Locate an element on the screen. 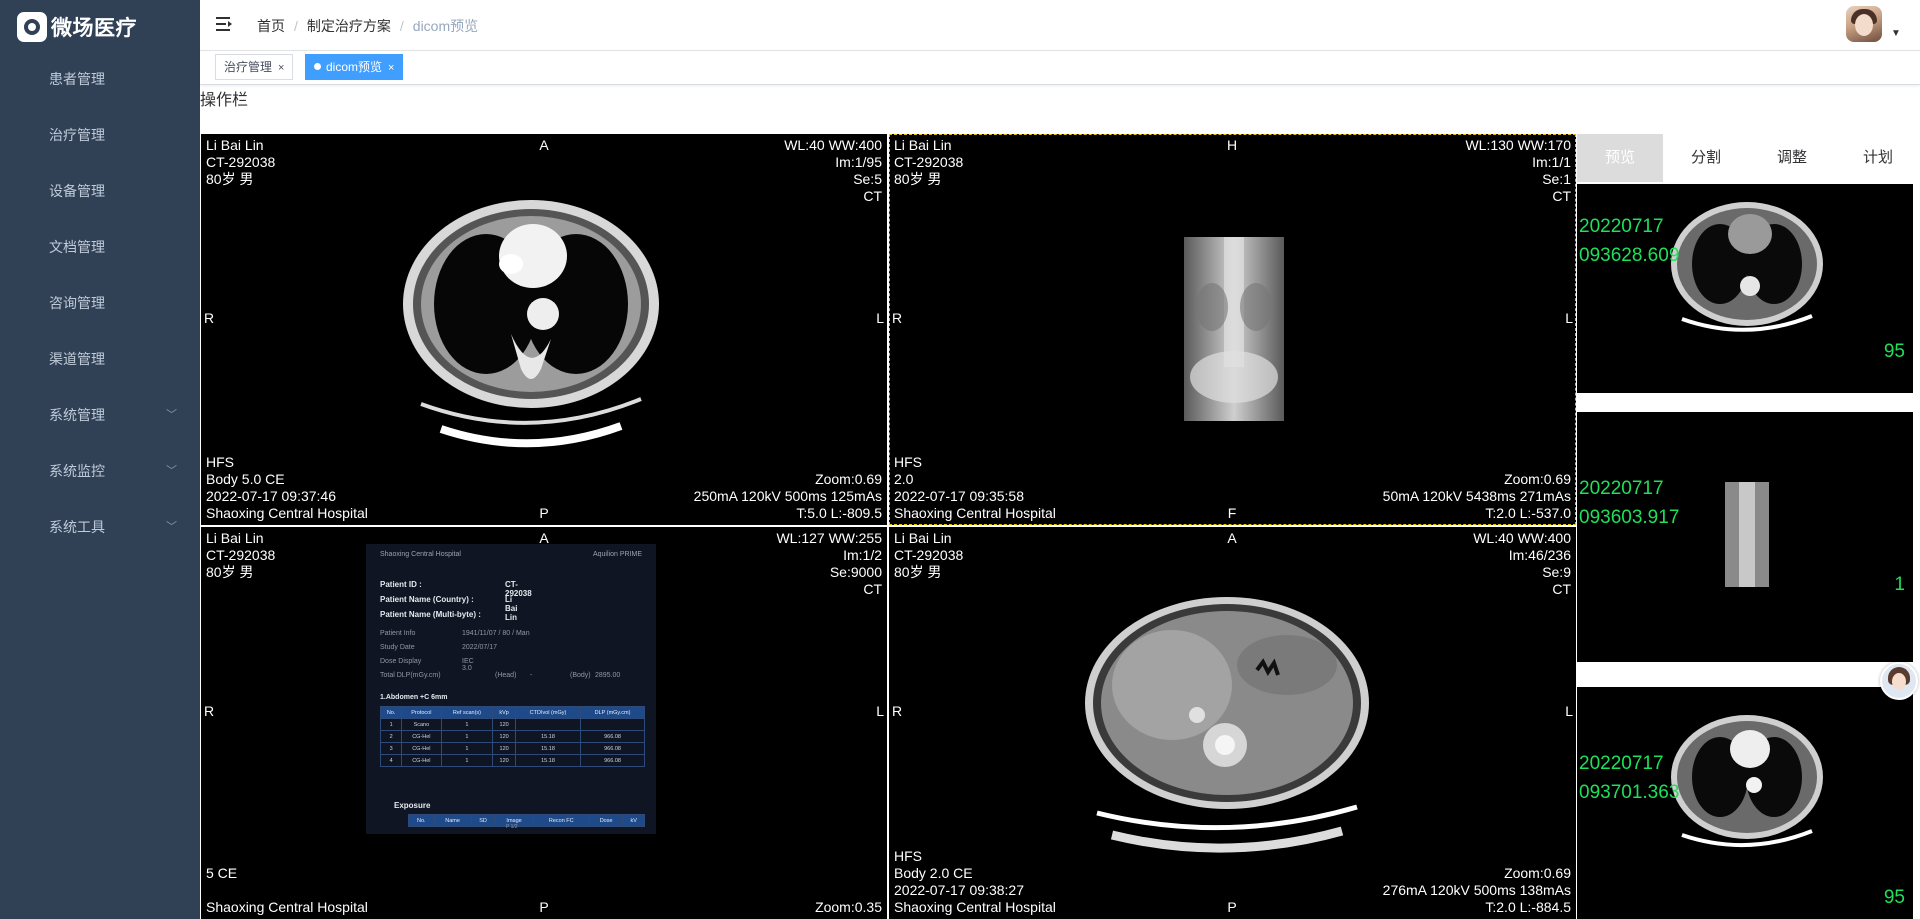 This screenshot has height=919, width=1920. sidebar-item-system: 系统管理 ﹀ is located at coordinates (100, 415).